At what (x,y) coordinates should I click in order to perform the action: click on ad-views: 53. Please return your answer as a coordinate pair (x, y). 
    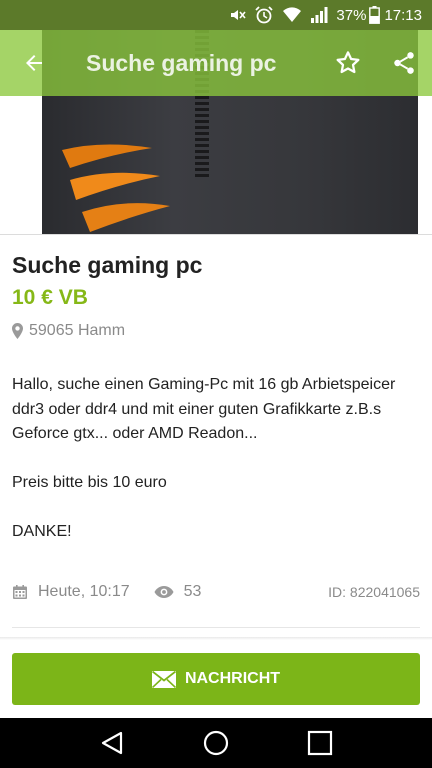
    Looking at the image, I should click on (178, 592).